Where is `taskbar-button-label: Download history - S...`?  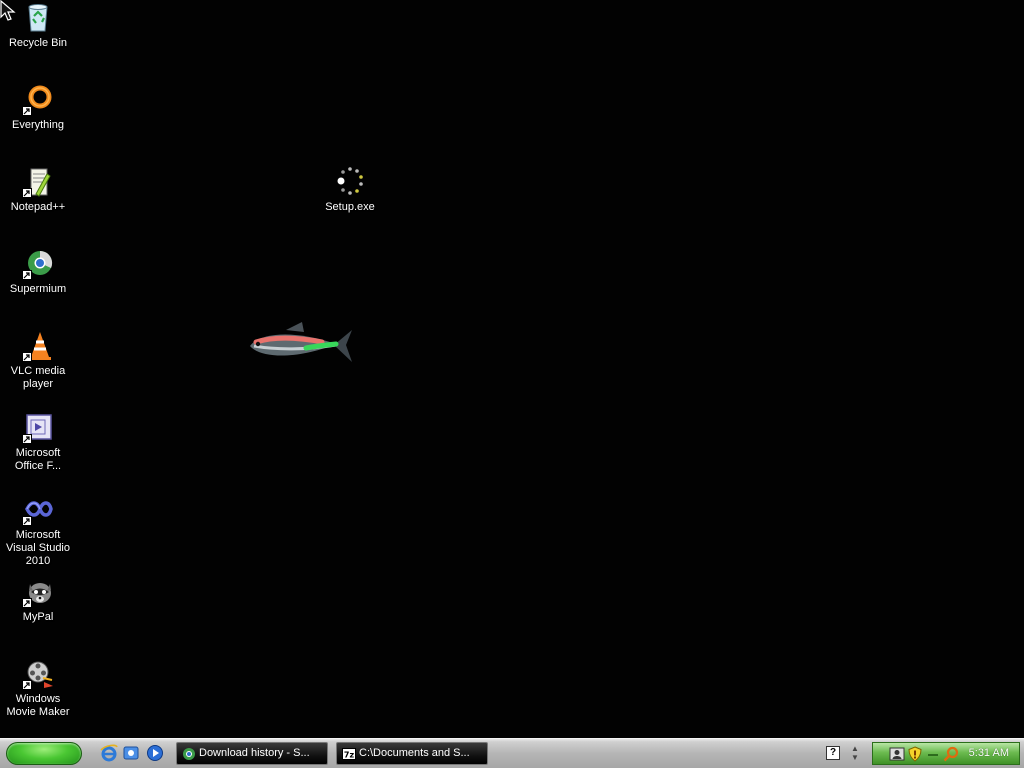
taskbar-button-label: Download history - S... is located at coordinates (254, 753).